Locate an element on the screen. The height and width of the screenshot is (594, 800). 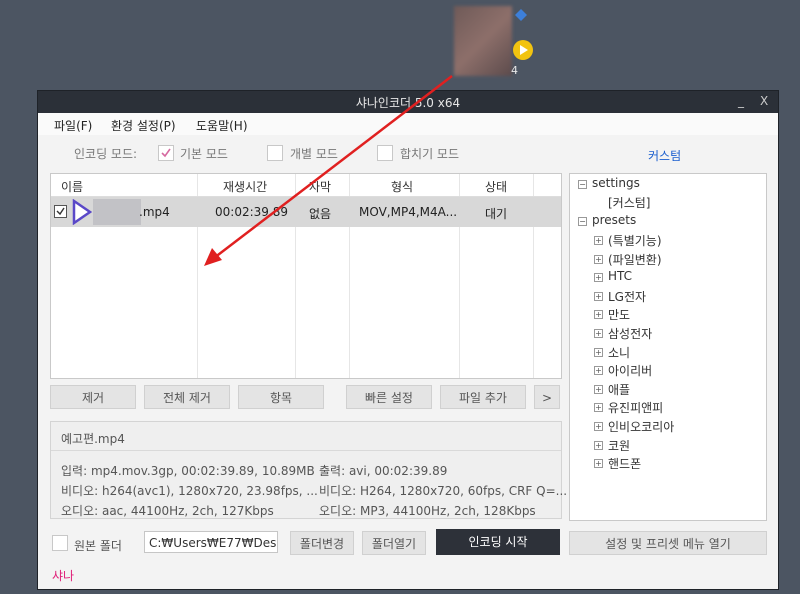
annotation-arrow is located at coordinates (328, 170).